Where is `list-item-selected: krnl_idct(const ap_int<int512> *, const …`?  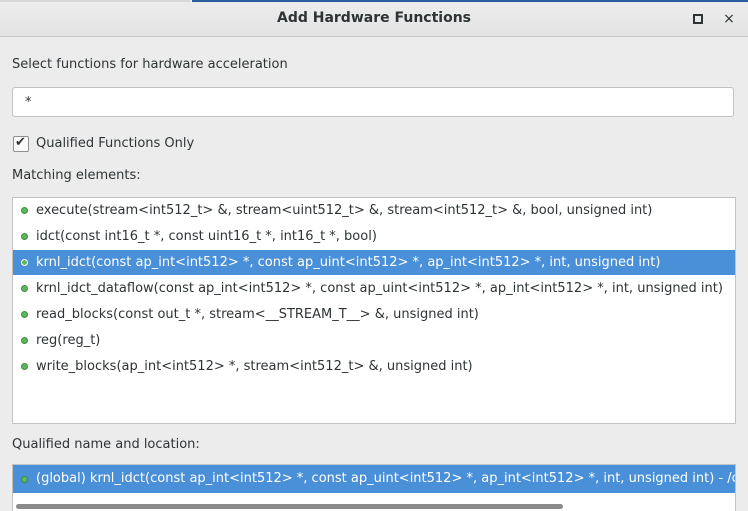
list-item-selected: krnl_idct(const ap_int<int512> *, const … is located at coordinates (374, 262).